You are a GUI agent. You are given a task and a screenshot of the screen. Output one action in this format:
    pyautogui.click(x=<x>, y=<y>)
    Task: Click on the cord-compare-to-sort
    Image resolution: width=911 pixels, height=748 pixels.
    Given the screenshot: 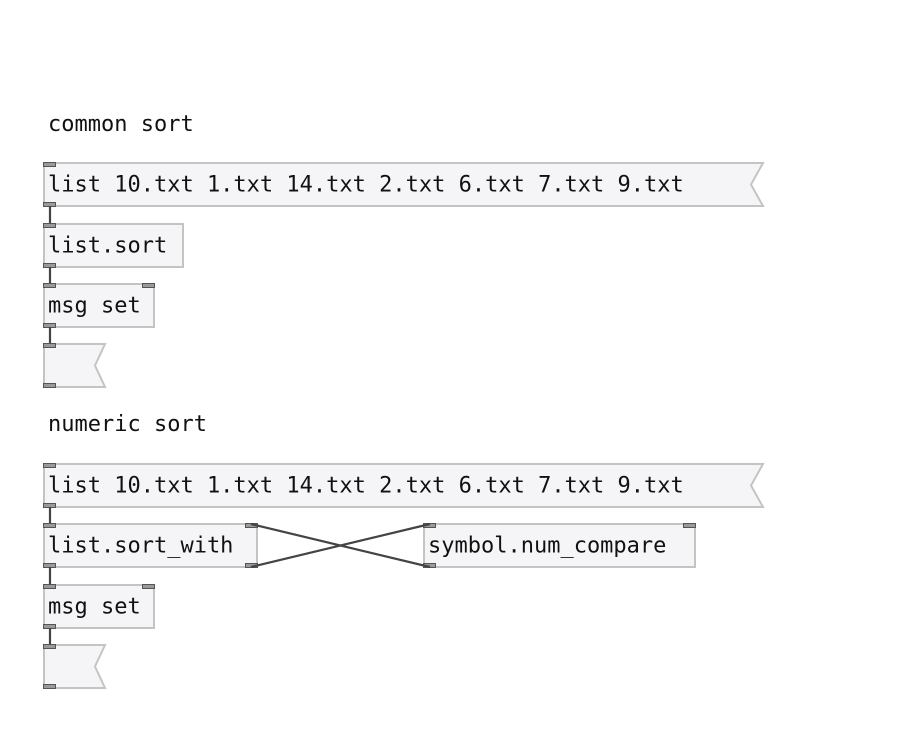 What is the action you would take?
    pyautogui.click(x=340, y=545)
    